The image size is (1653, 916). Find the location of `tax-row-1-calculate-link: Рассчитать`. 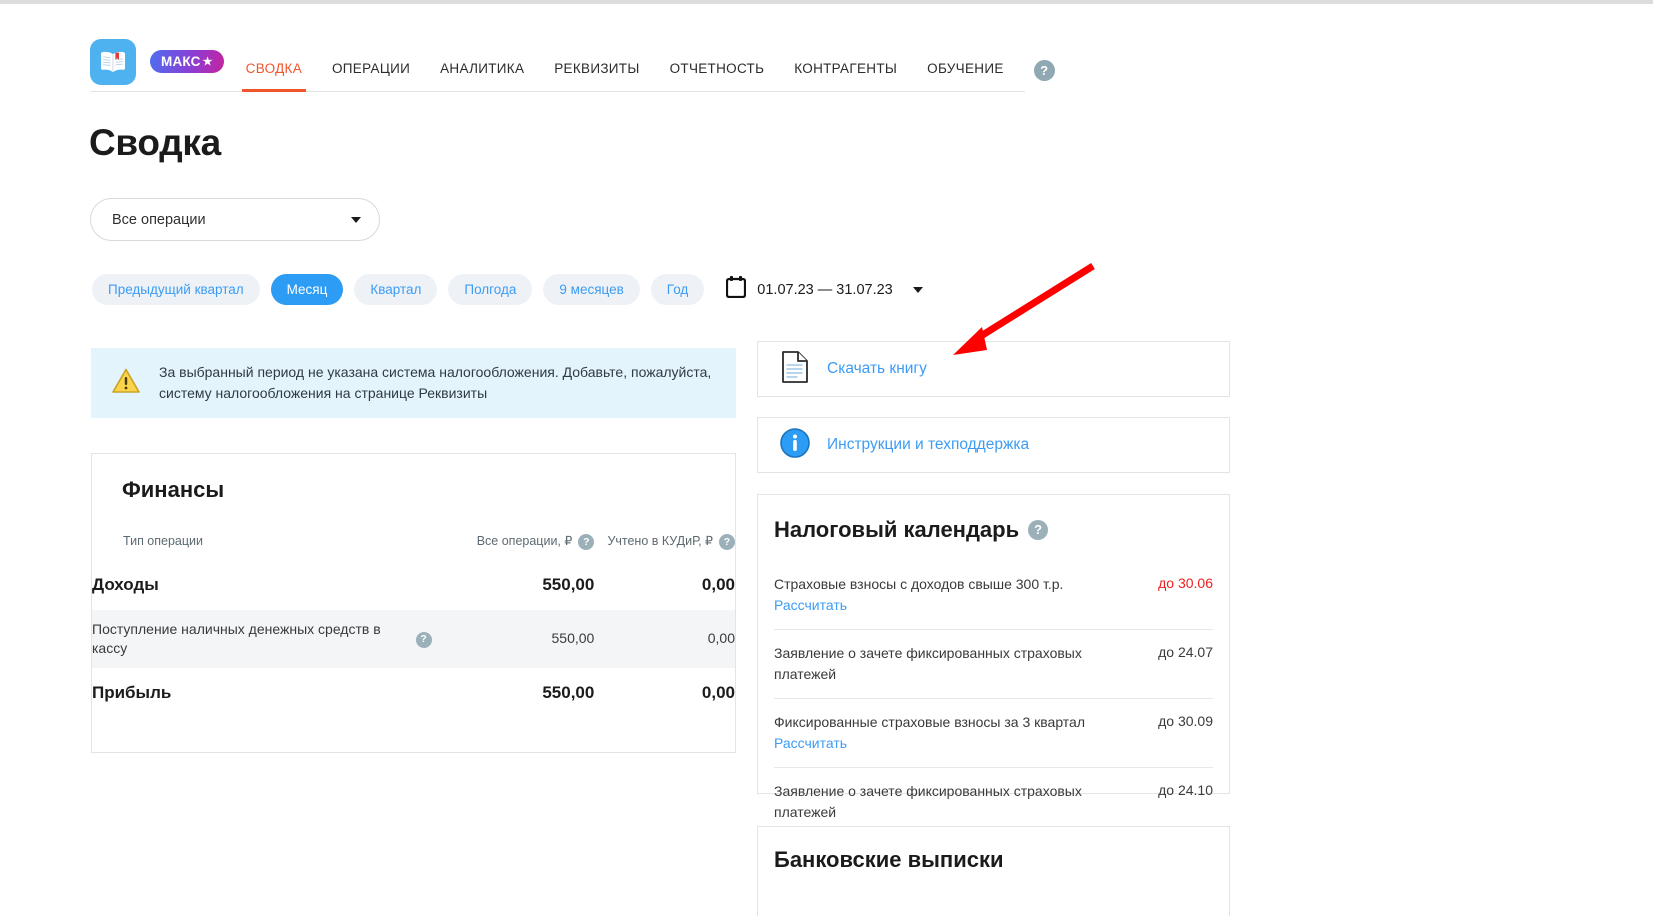

tax-row-1-calculate-link: Рассчитать is located at coordinates (960, 605).